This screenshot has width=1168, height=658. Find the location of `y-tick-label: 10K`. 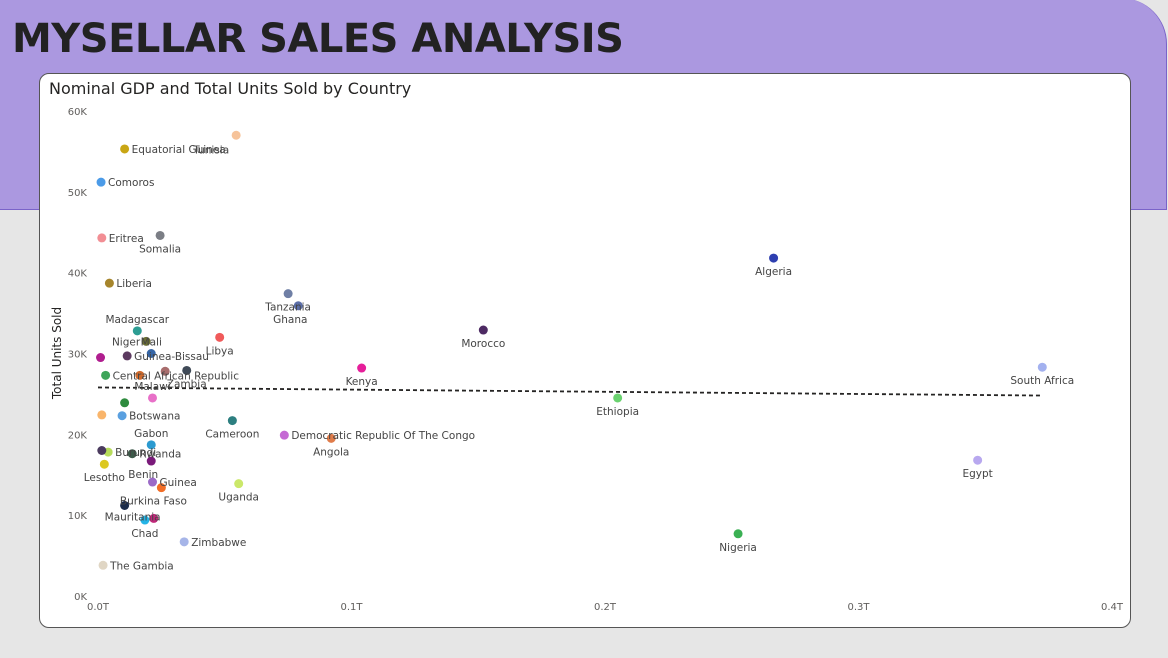

y-tick-label: 10K is located at coordinates (78, 516).